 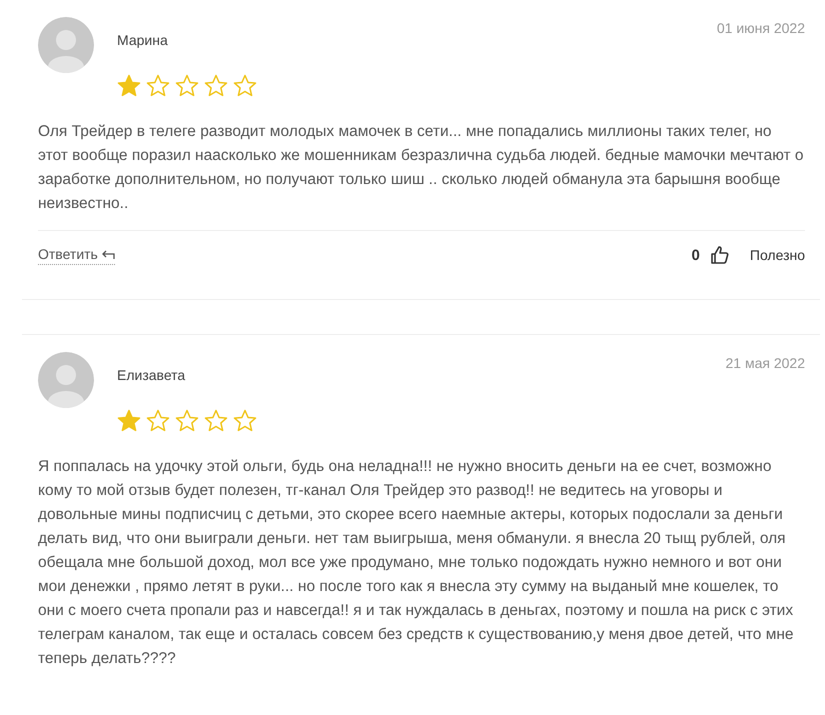 I want to click on helpful-label: Полезно, so click(x=777, y=255).